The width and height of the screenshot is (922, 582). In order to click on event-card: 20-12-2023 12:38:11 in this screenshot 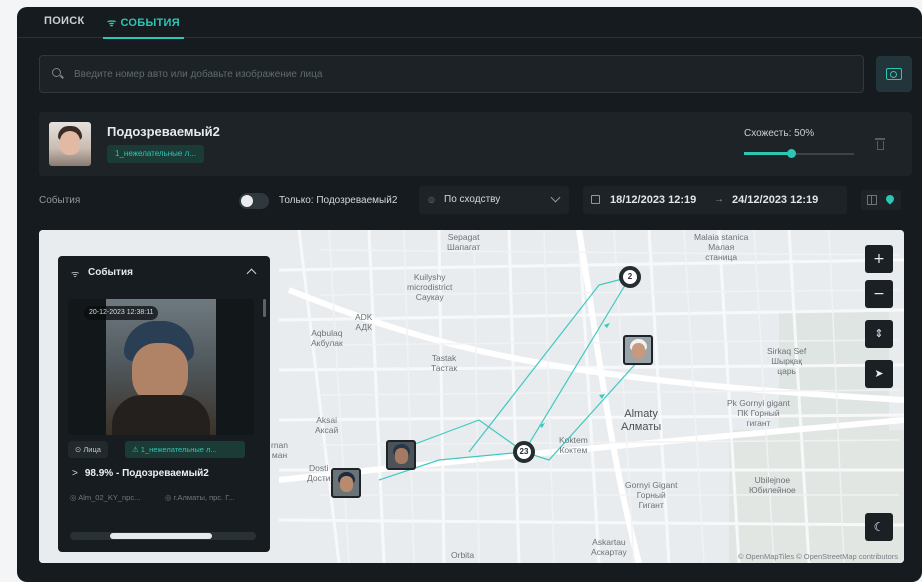, I will do `click(161, 367)`.